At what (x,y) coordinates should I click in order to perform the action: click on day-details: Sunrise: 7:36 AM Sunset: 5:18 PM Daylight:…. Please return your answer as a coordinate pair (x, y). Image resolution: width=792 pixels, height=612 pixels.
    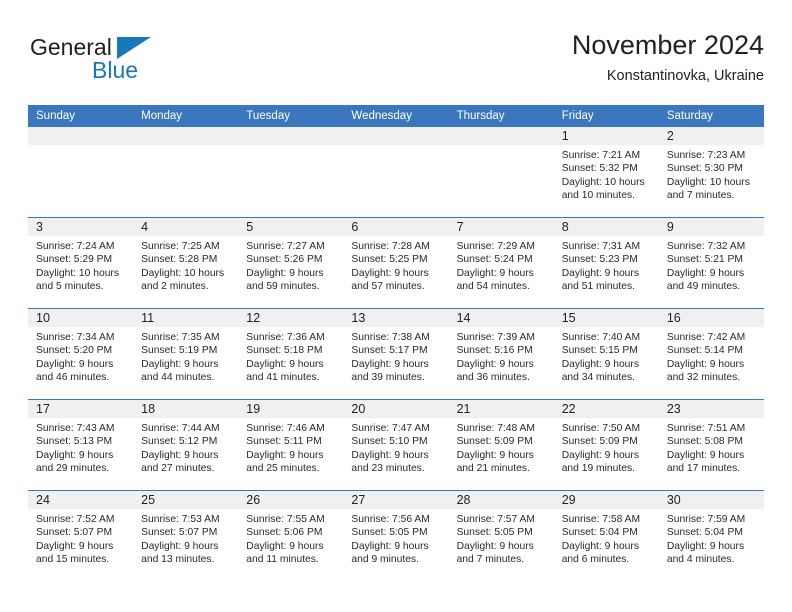
    Looking at the image, I should click on (290, 356).